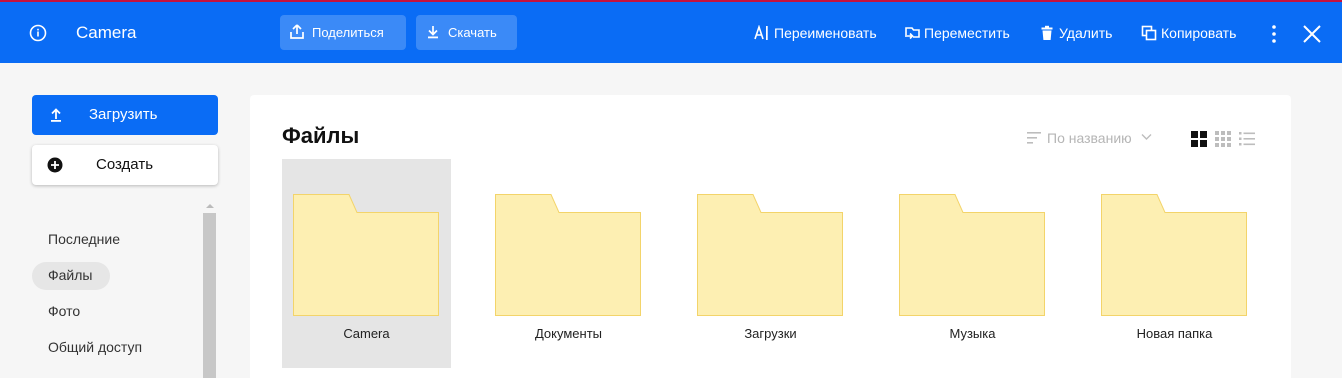 The height and width of the screenshot is (378, 1342). Describe the element at coordinates (1174, 333) in the screenshot. I see `folder-name: Новая папка` at that location.